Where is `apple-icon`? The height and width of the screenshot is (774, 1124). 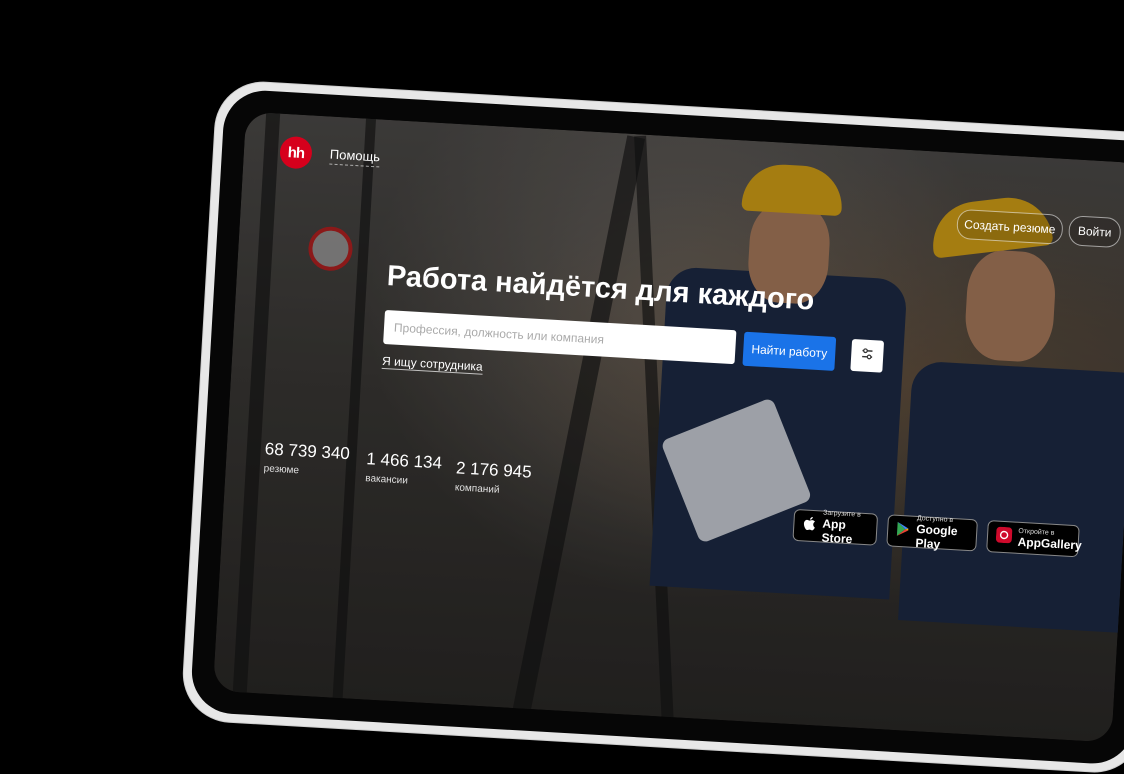 apple-icon is located at coordinates (809, 526).